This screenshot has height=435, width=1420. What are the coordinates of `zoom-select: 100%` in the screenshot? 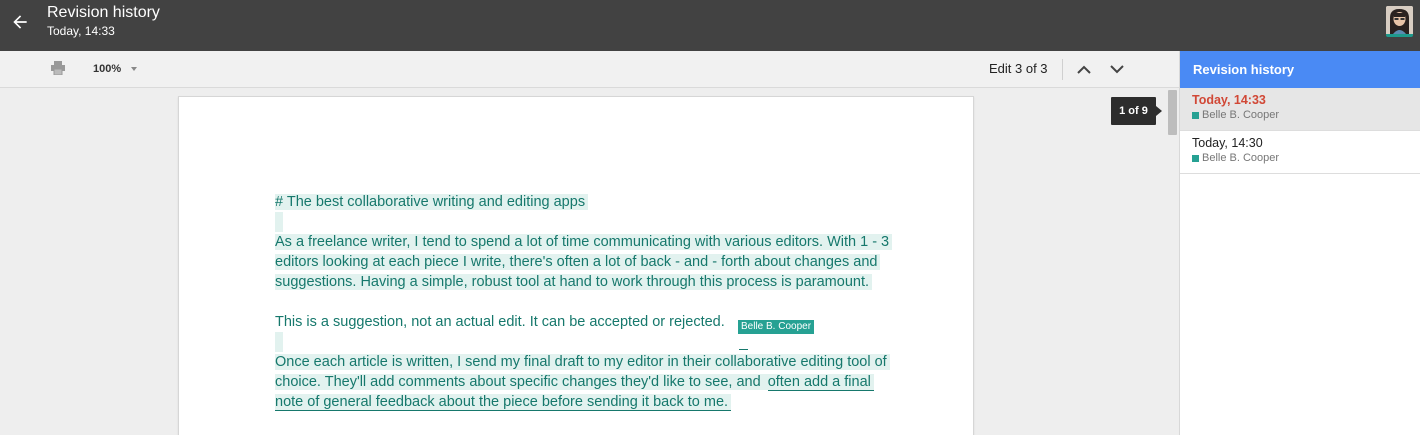 It's located at (115, 69).